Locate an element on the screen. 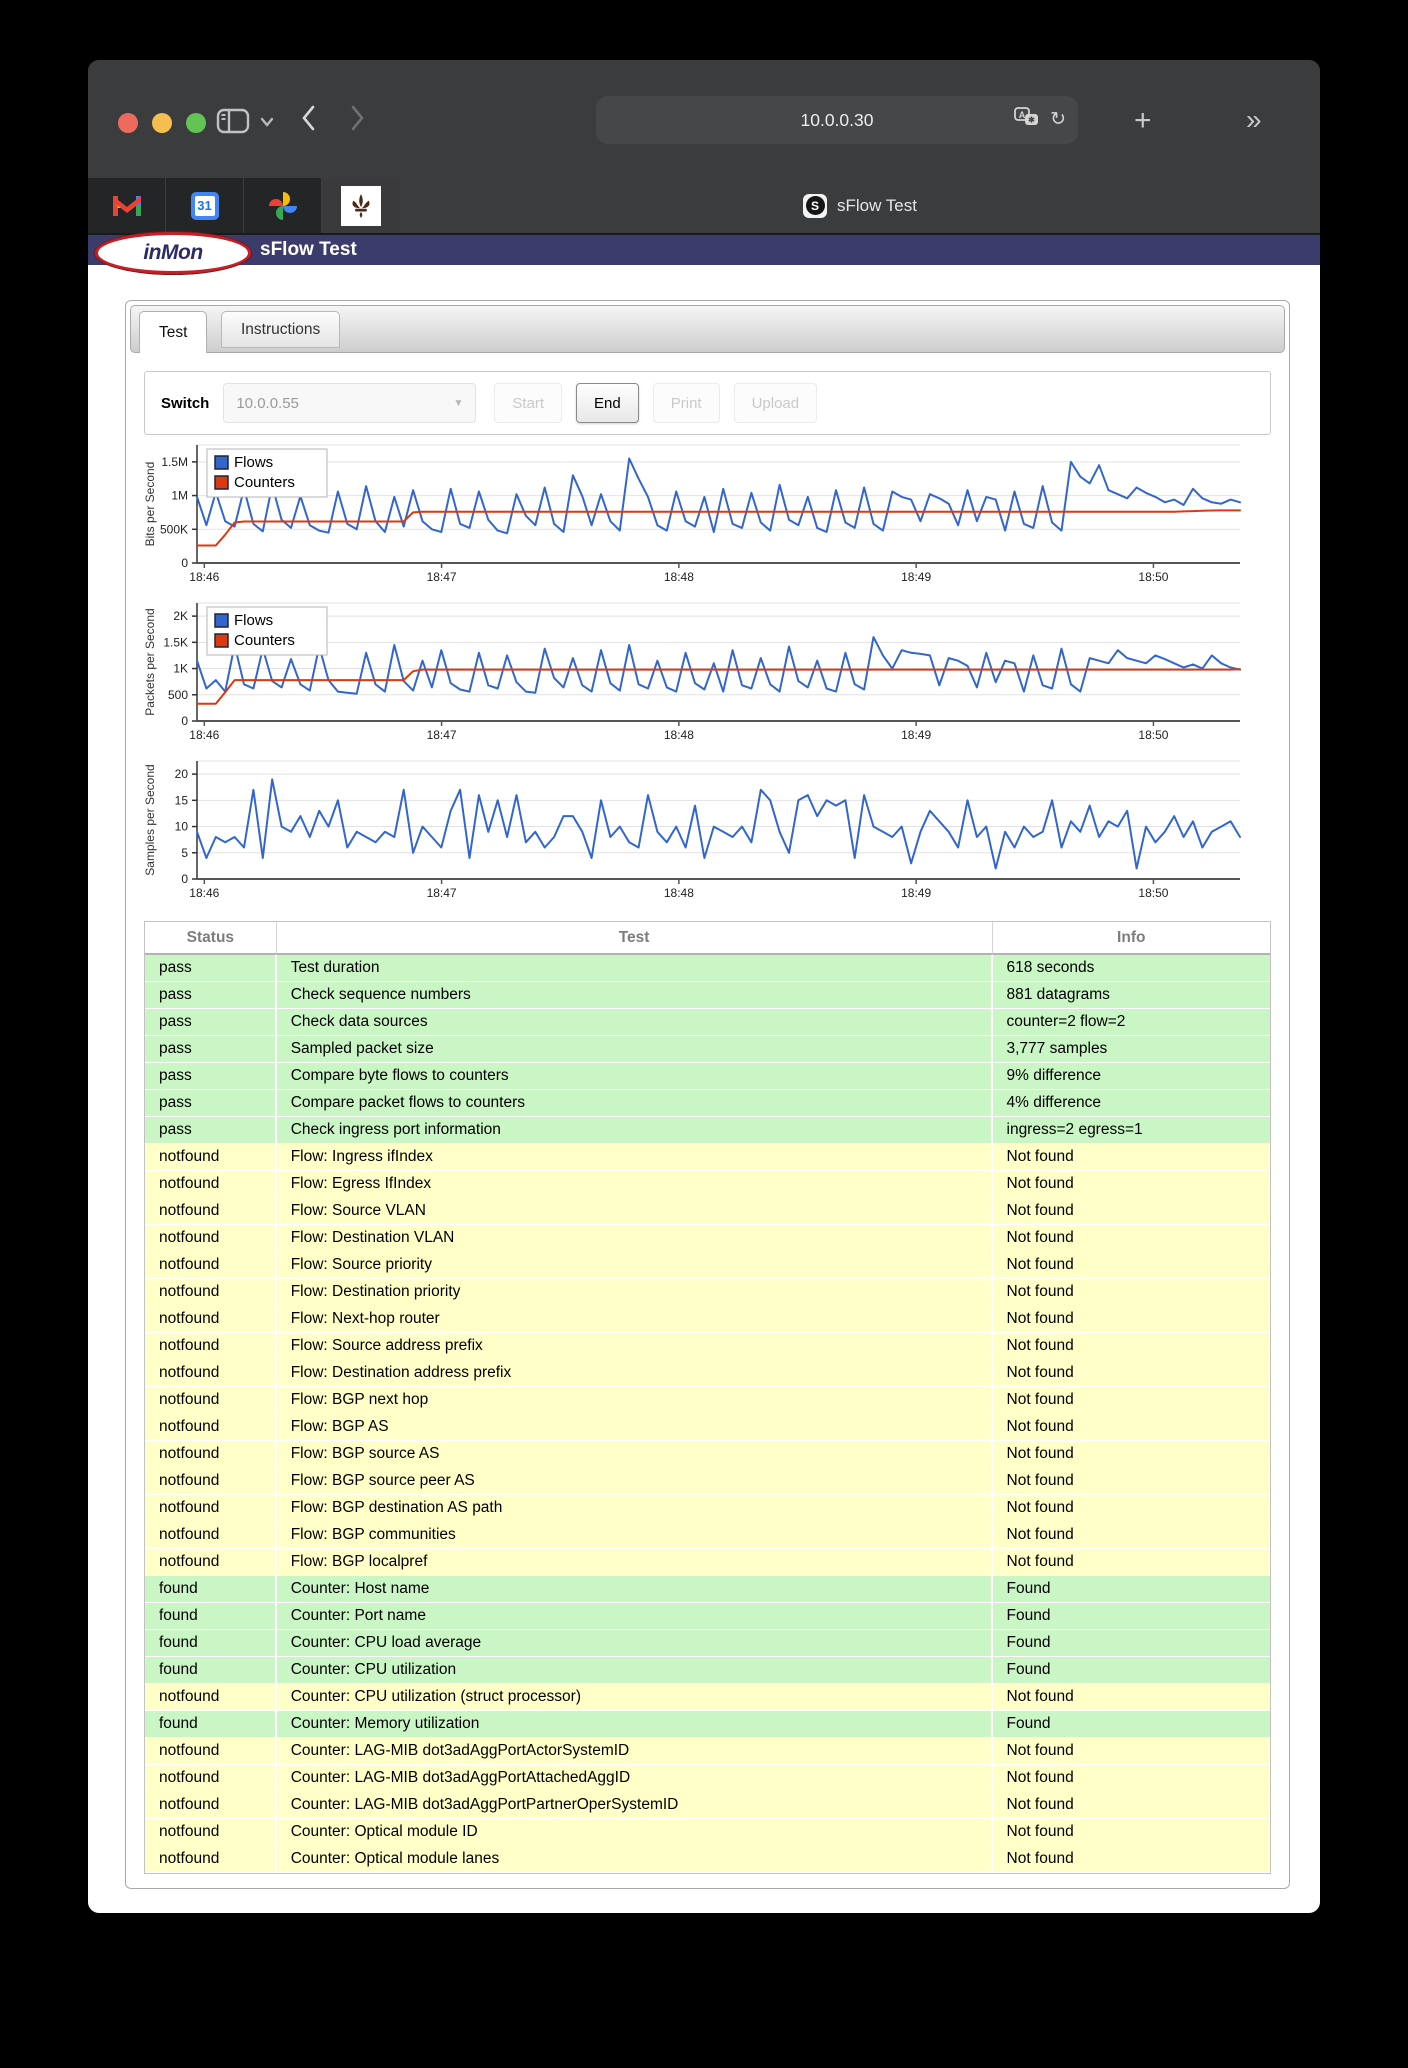 The image size is (1408, 2068). reload-icon: ↻ is located at coordinates (1058, 119).